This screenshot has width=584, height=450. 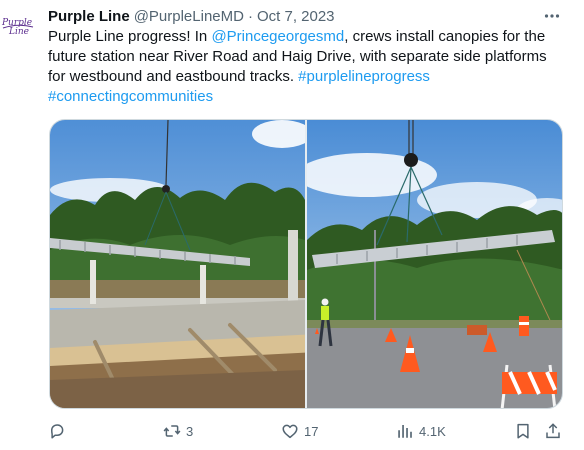 I want to click on tweet-header: Purple Line @PurpleLineMD · Oct 7, 2023, so click(x=191, y=16).